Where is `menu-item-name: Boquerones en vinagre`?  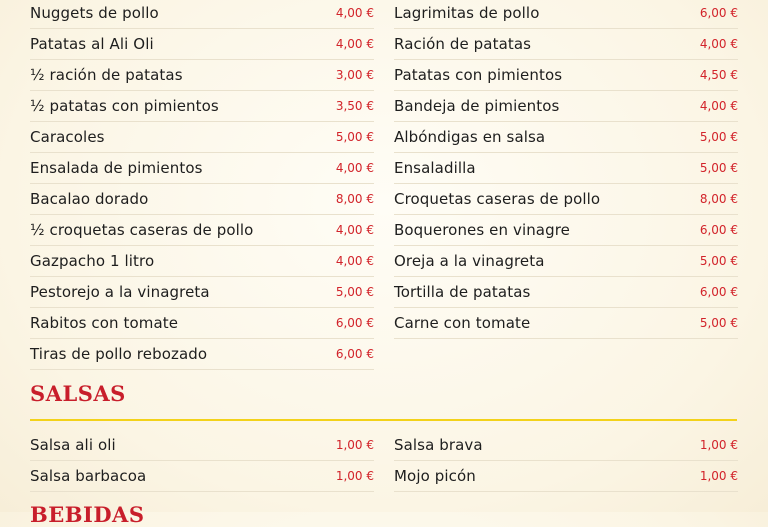 menu-item-name: Boquerones en vinagre is located at coordinates (482, 230).